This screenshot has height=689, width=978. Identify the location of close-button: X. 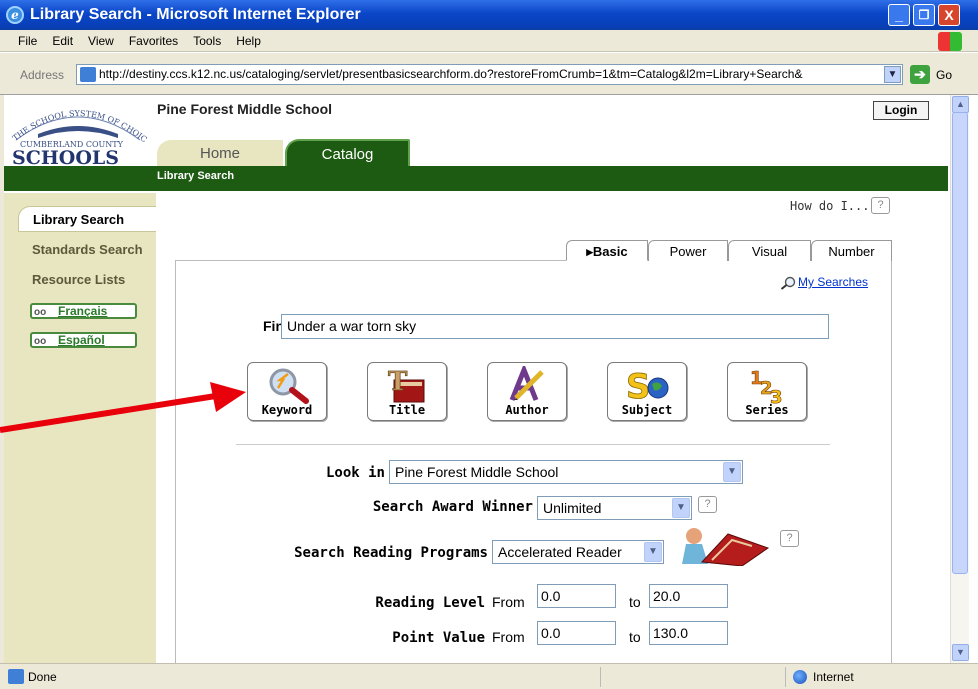
(949, 15).